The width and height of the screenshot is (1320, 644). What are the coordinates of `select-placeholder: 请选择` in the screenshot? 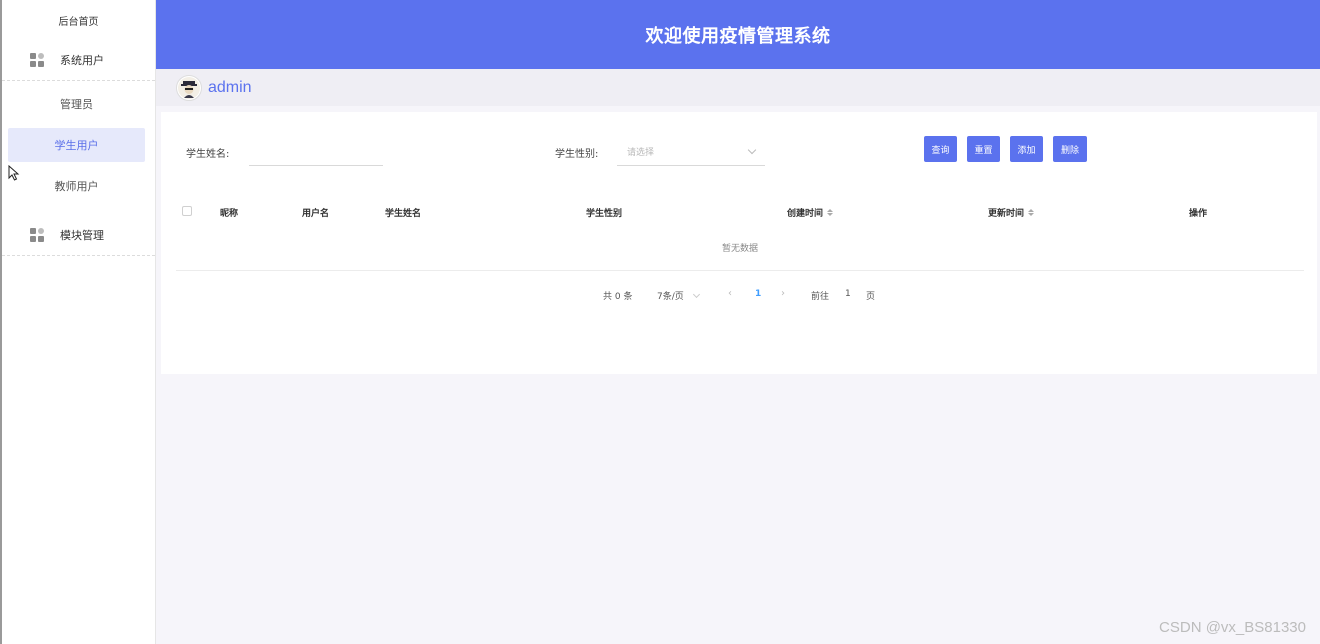 It's located at (641, 153).